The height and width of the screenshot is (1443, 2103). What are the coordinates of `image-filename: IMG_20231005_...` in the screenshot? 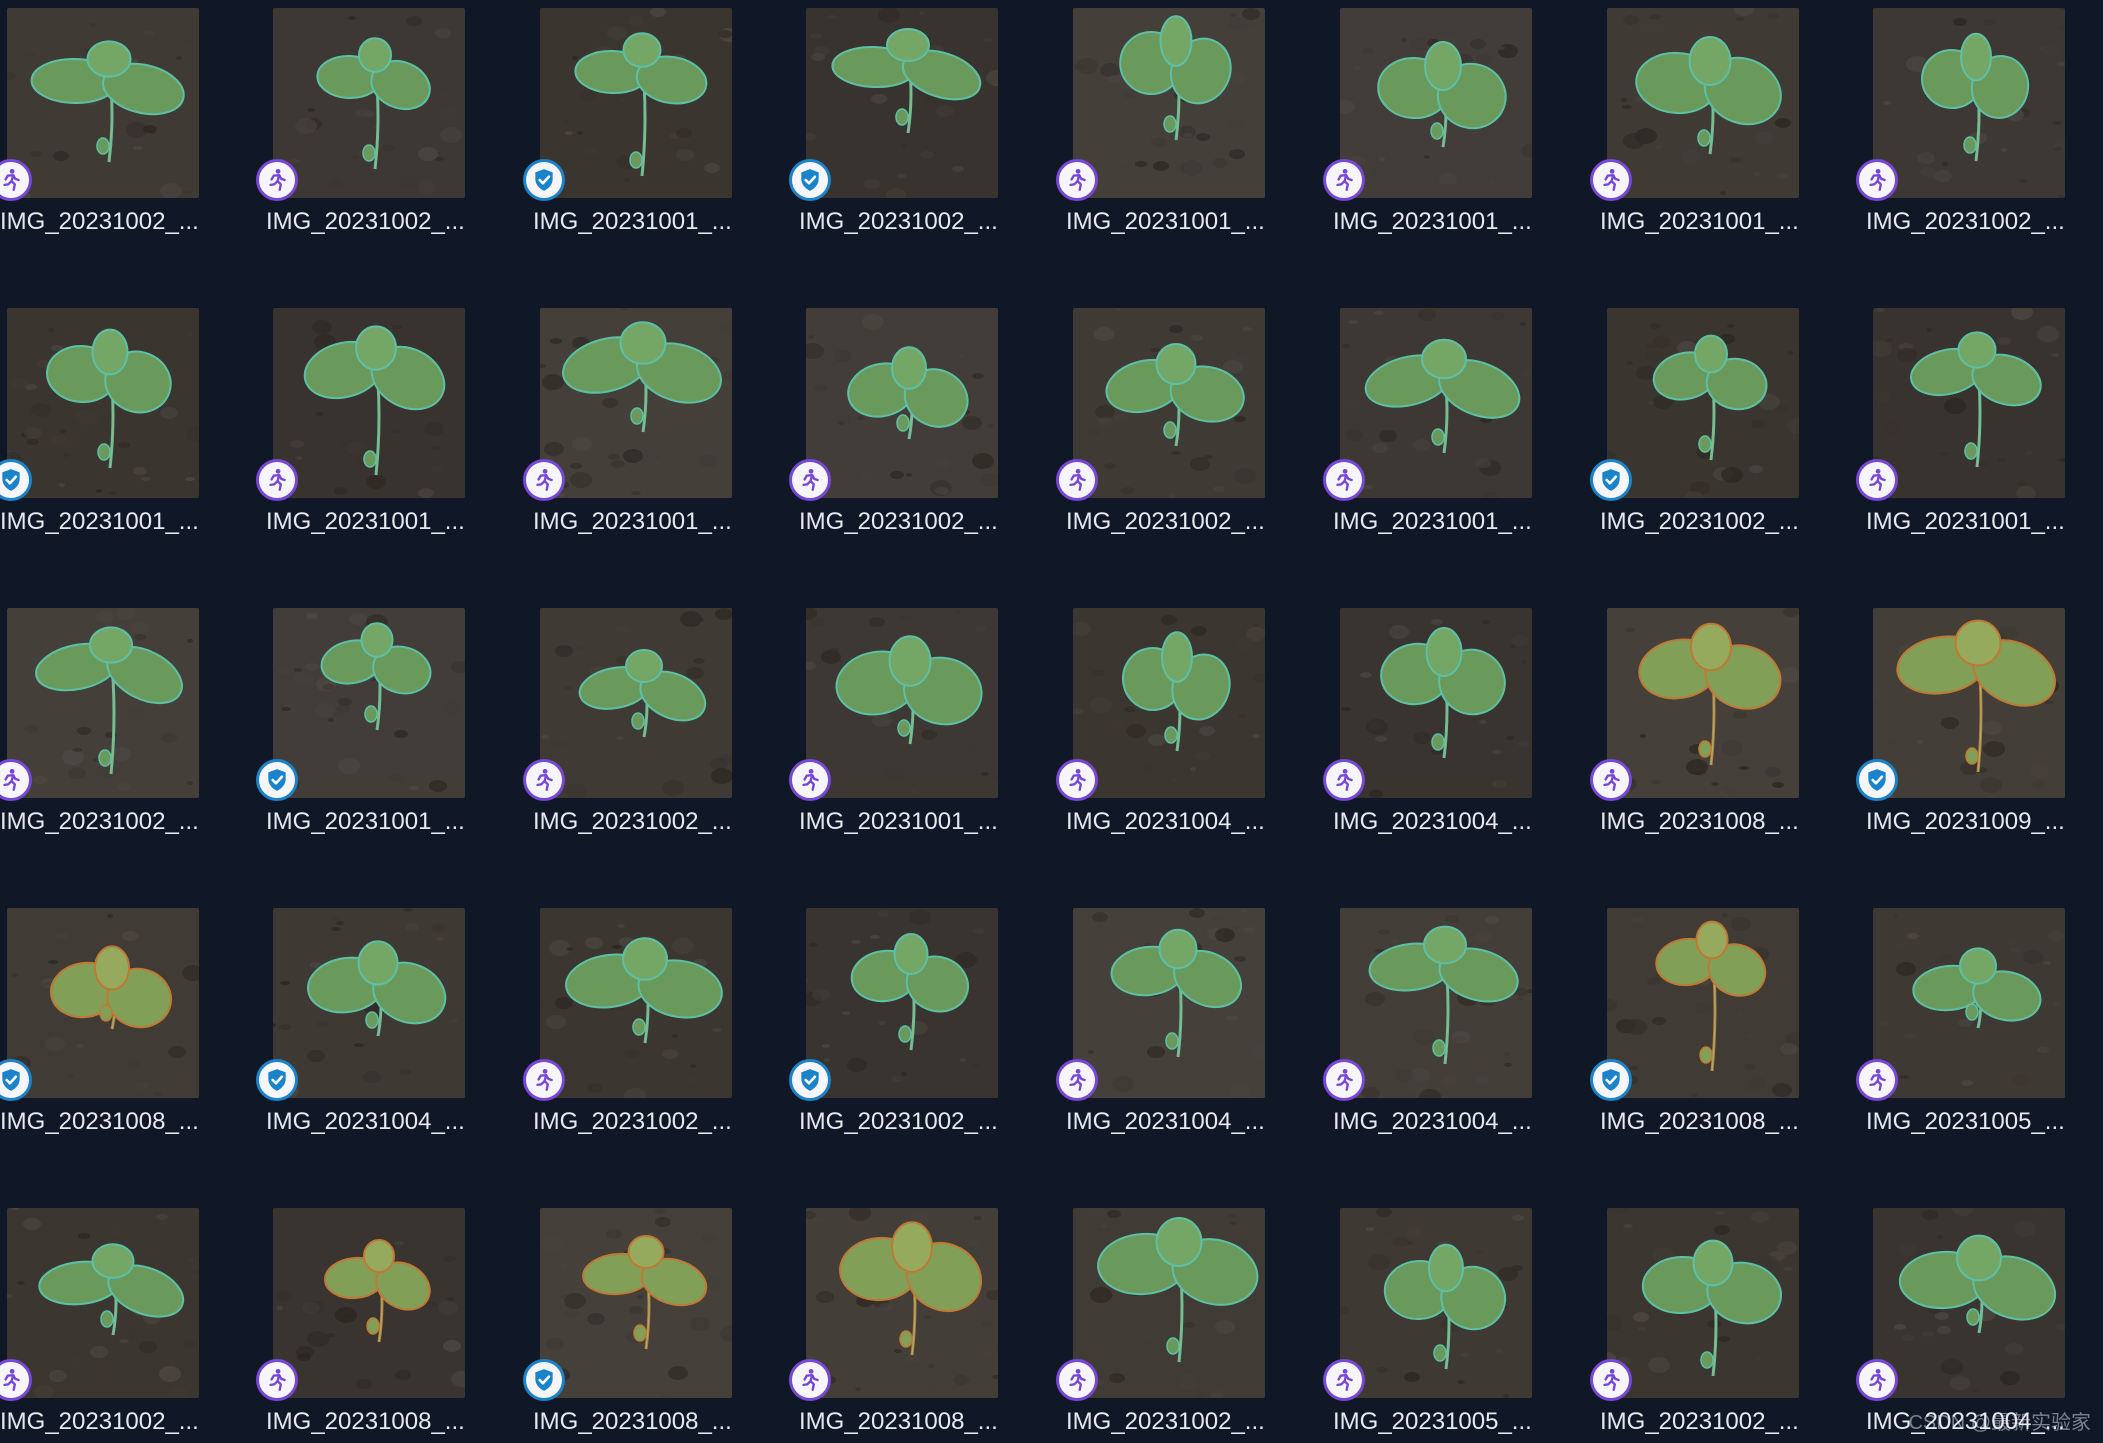 It's located at (1432, 1421).